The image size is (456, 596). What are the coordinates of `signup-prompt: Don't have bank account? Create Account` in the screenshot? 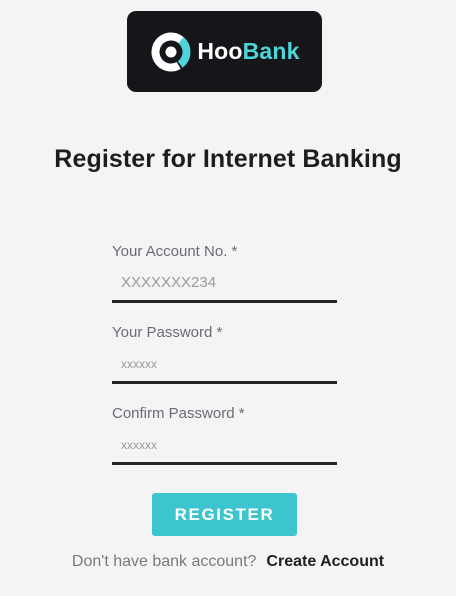 It's located at (228, 562).